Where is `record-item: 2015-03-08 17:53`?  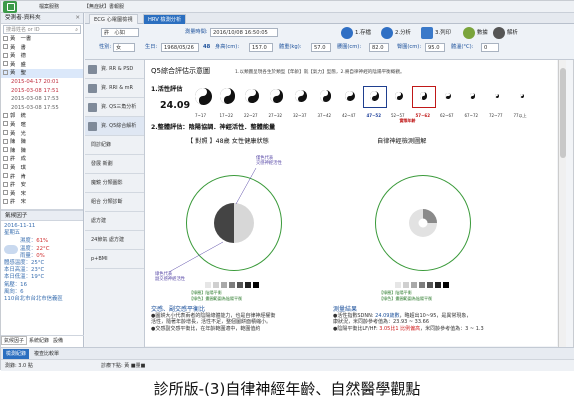 record-item: 2015-03-08 17:53 is located at coordinates (42, 99).